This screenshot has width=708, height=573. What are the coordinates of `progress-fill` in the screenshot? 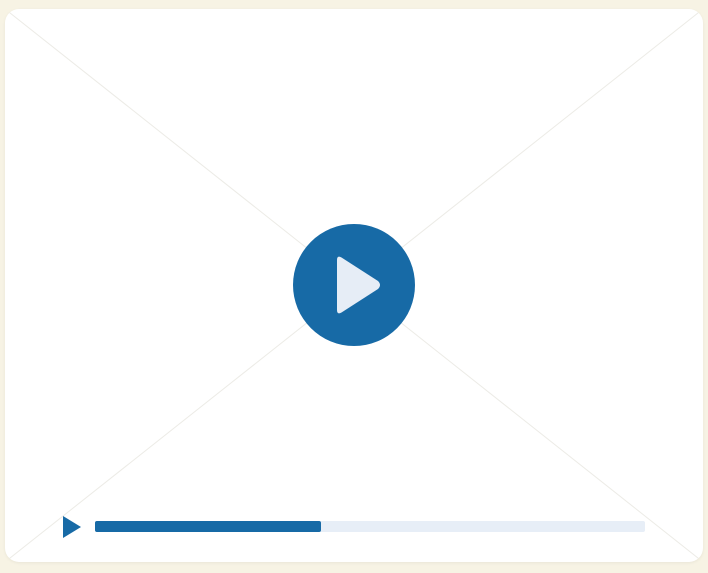 It's located at (208, 526).